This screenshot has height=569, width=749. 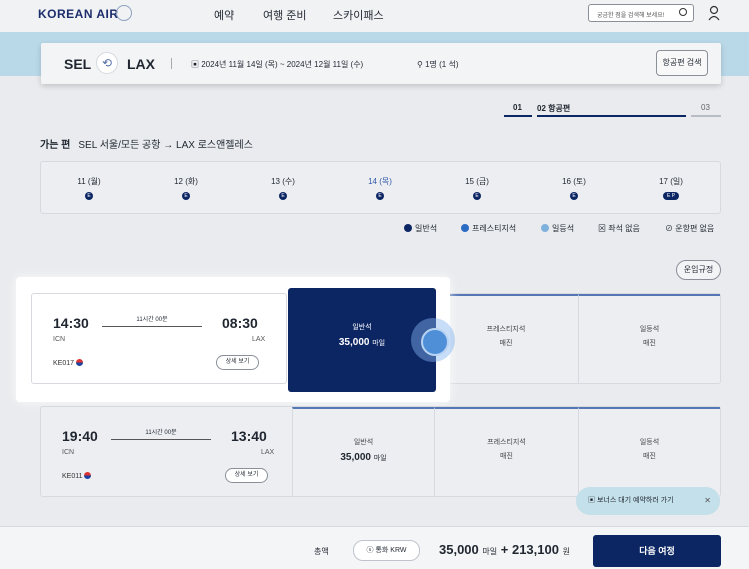 What do you see at coordinates (671, 188) in the screenshot?
I see `date-17: 17 (일) E P` at bounding box center [671, 188].